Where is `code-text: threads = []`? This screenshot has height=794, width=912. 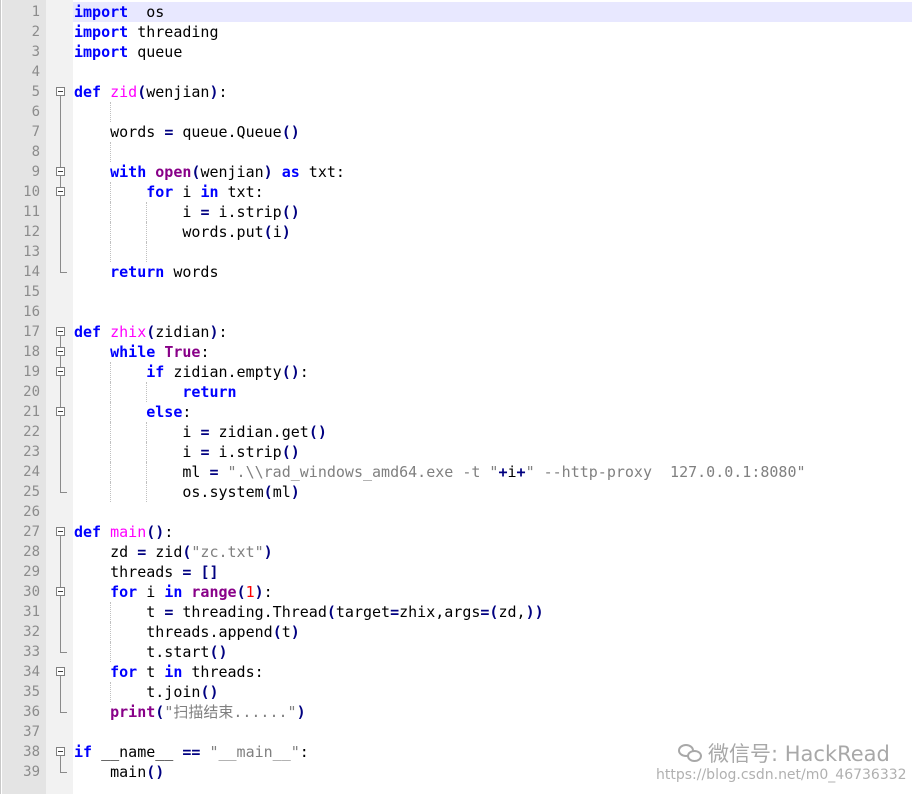
code-text: threads = [] is located at coordinates (492, 572).